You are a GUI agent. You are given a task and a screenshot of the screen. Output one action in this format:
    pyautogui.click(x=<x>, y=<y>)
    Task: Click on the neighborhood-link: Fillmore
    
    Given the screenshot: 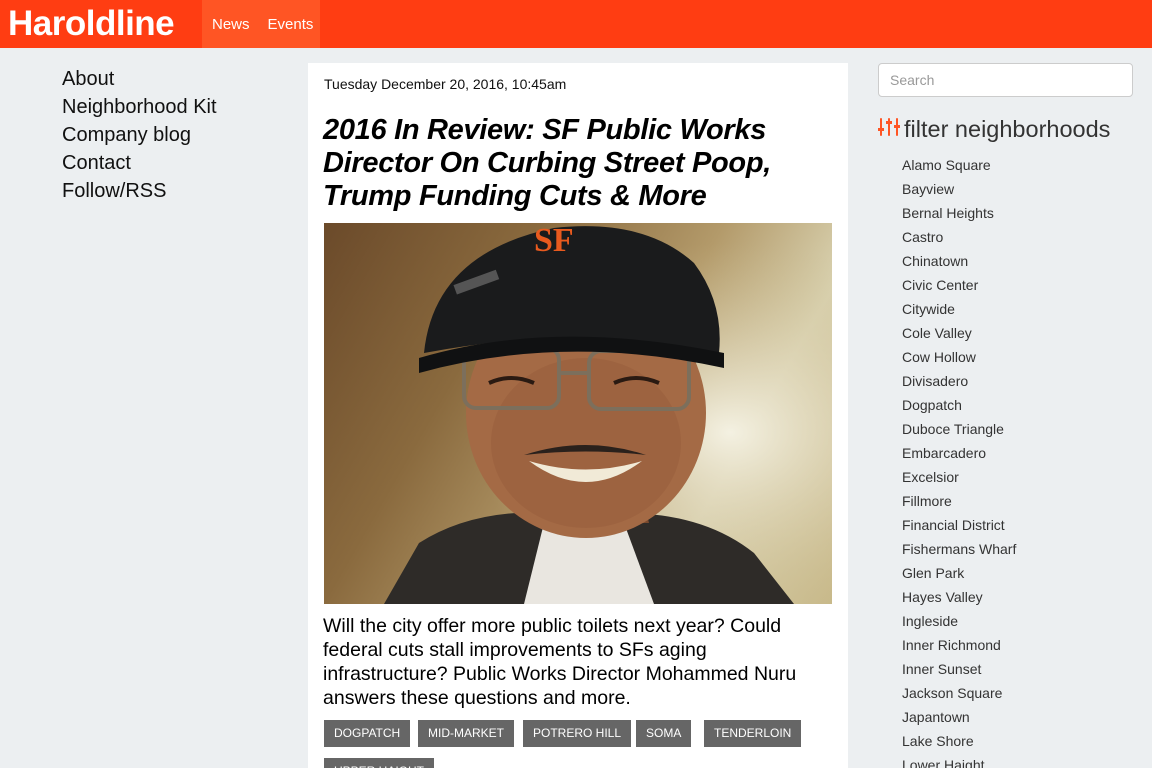 What is the action you would take?
    pyautogui.click(x=959, y=501)
    